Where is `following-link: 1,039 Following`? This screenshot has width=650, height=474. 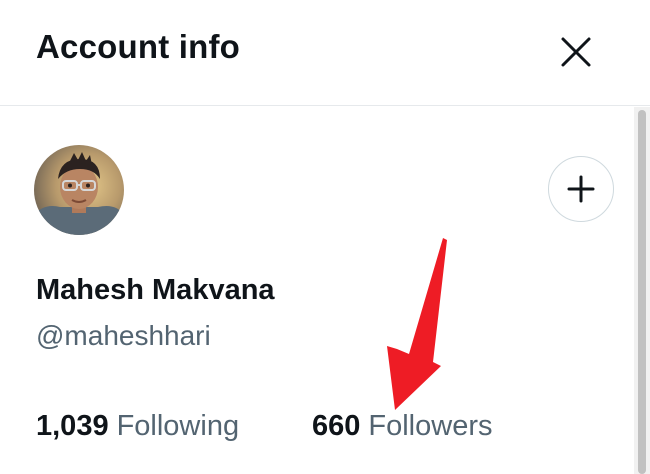 following-link: 1,039 Following is located at coordinates (137, 426).